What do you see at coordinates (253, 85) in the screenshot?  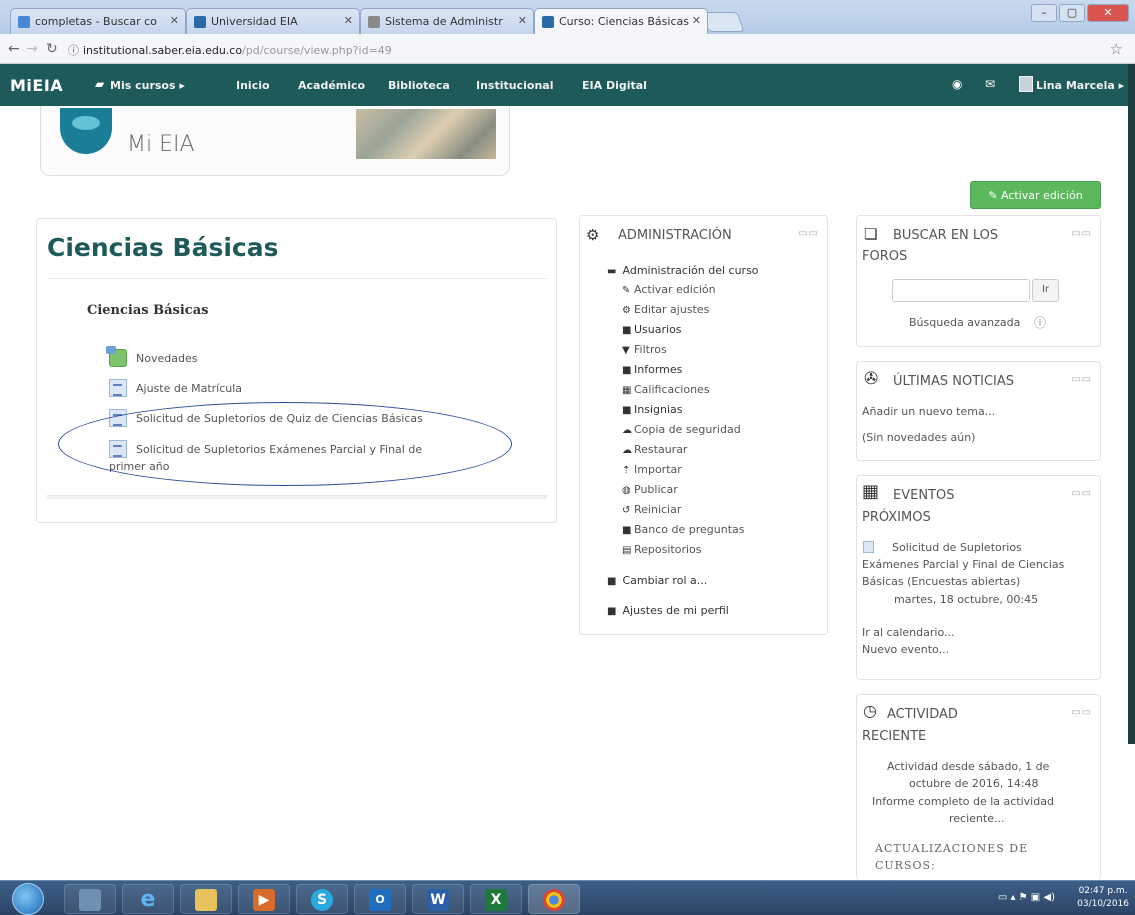 I see `nav-item-inicio: Inicio` at bounding box center [253, 85].